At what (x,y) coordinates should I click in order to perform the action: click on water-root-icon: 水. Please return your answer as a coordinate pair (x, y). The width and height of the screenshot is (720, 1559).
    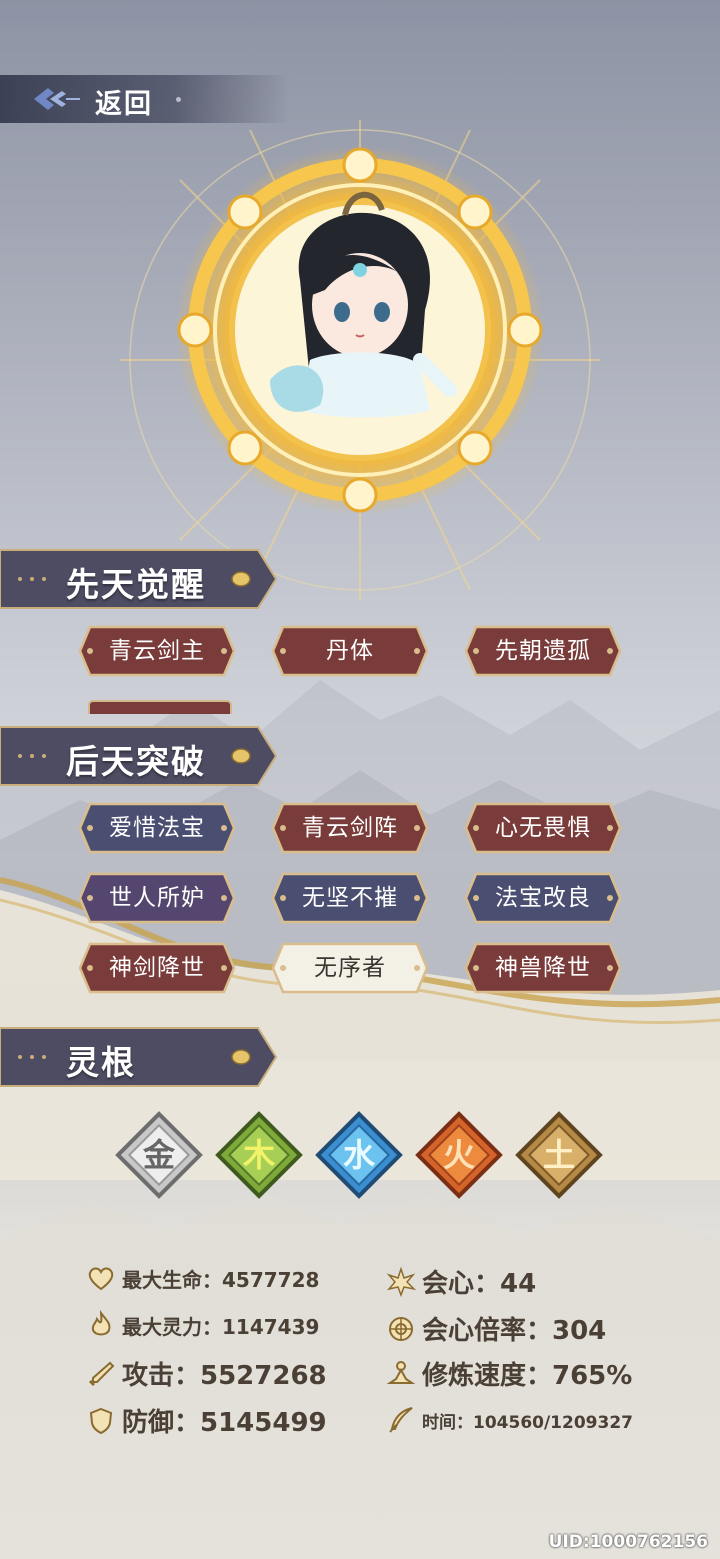
    Looking at the image, I should click on (359, 1155).